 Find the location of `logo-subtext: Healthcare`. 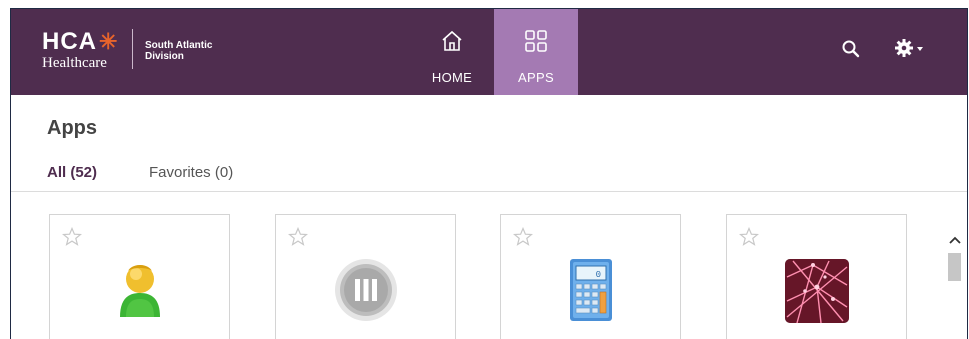

logo-subtext: Healthcare is located at coordinates (74, 63).